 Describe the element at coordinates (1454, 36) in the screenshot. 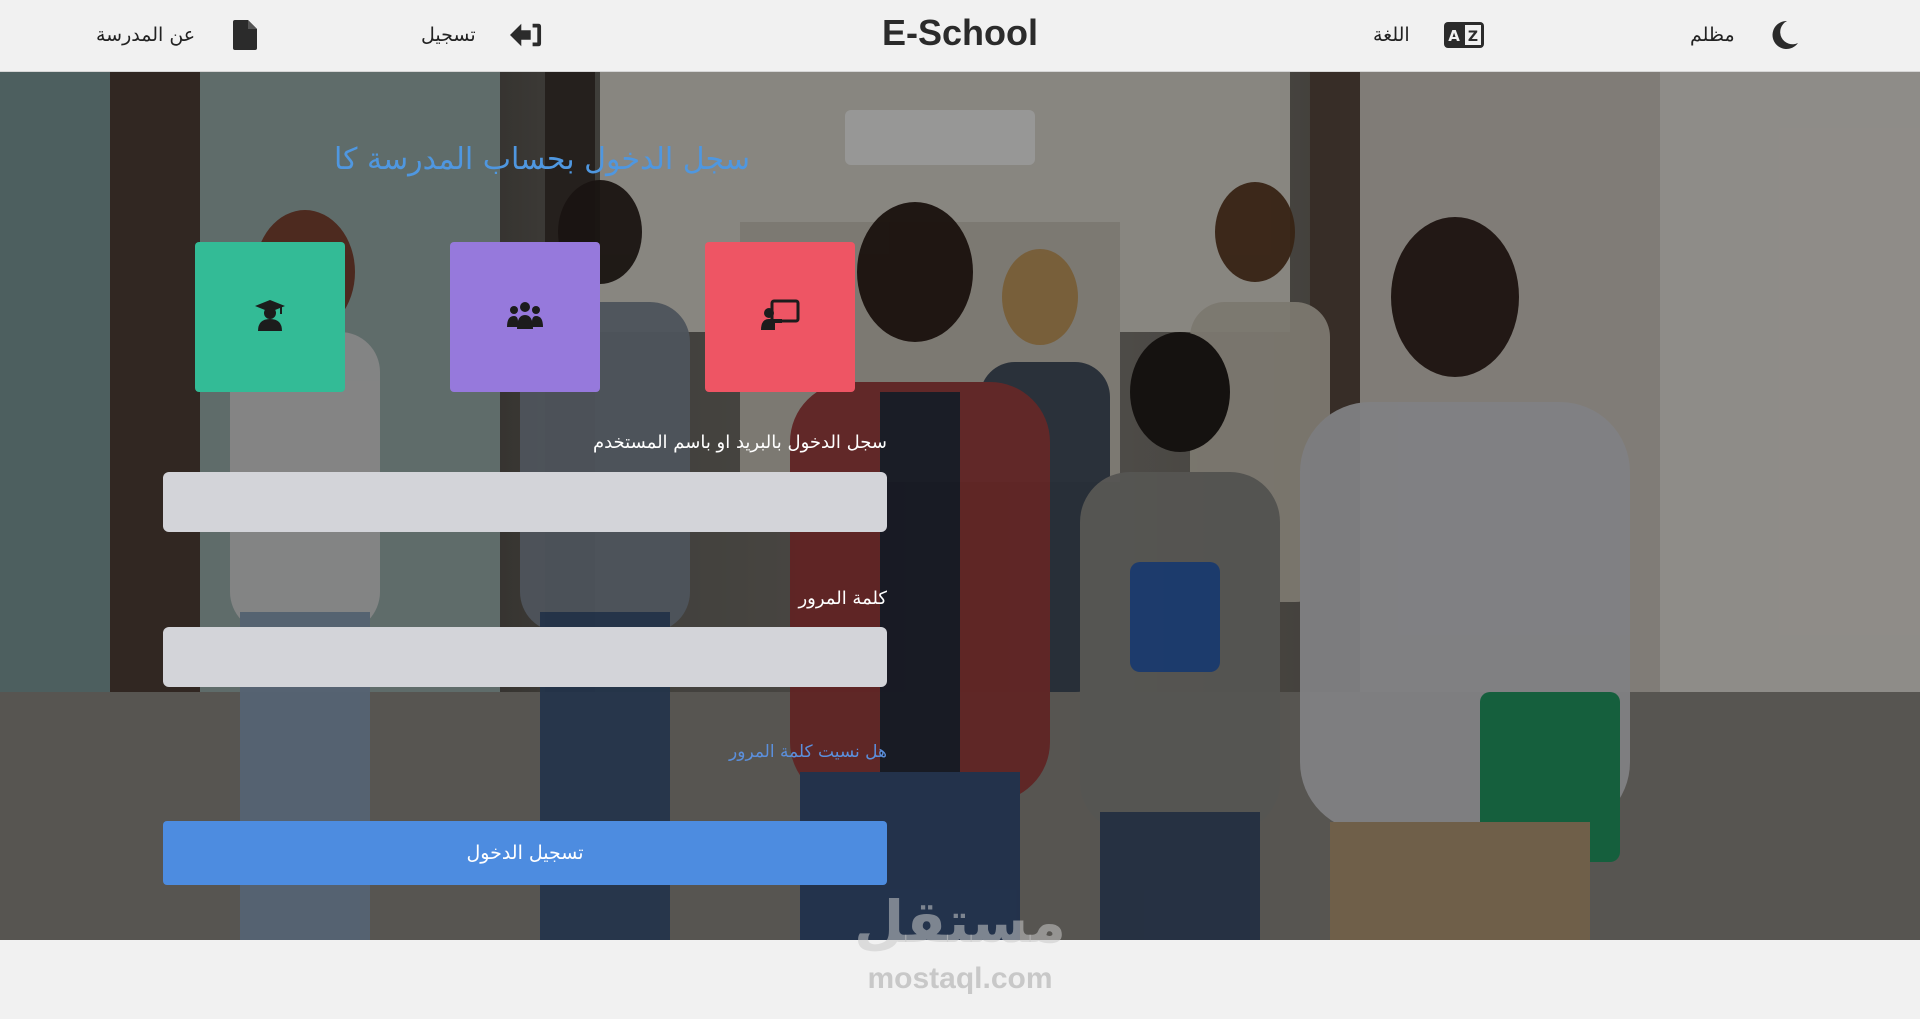

I see `svg-text: A` at that location.